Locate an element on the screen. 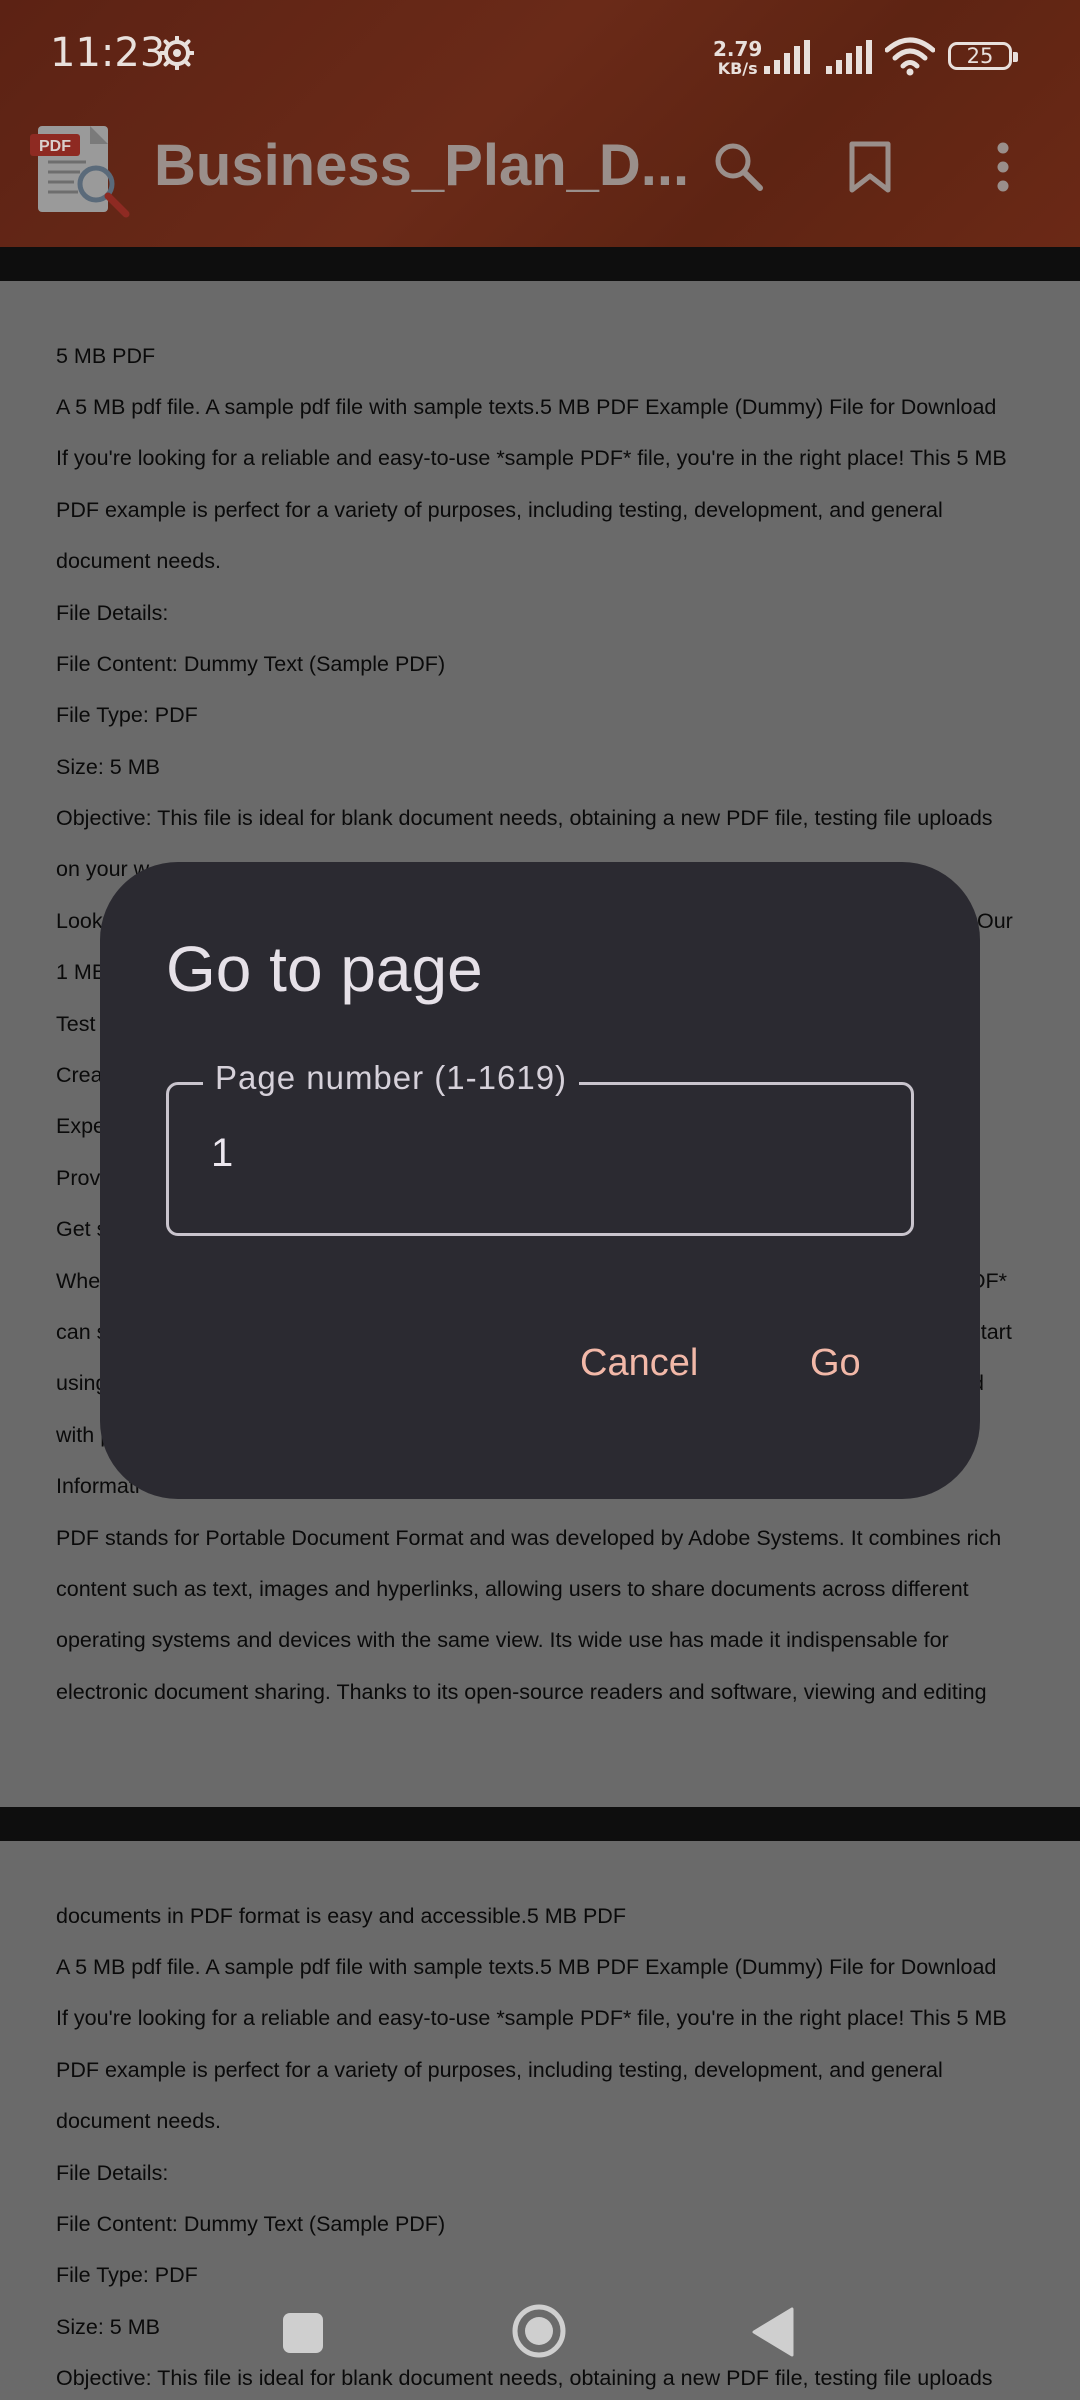 This screenshot has height=2400, width=1080. page-text-line: Look is located at coordinates (79, 921).